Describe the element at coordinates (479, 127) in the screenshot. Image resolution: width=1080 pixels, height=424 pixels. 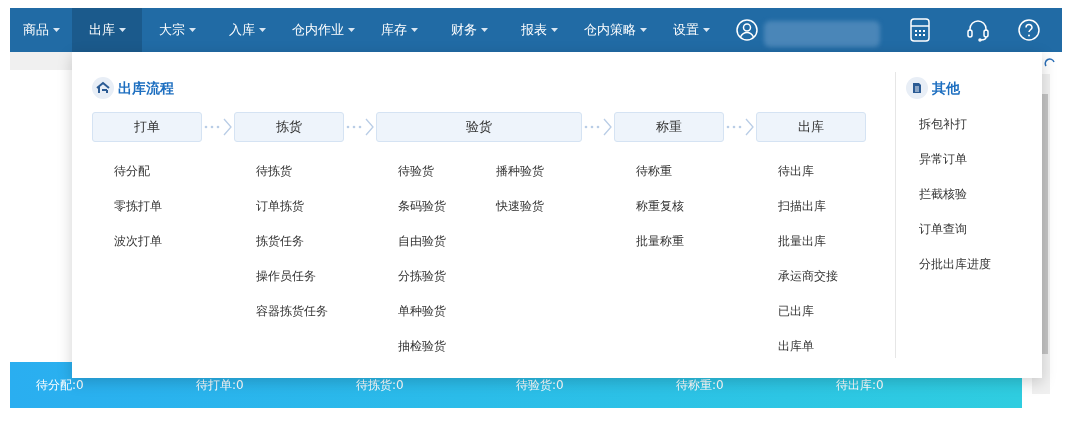
I see `stage-label: 验货` at that location.